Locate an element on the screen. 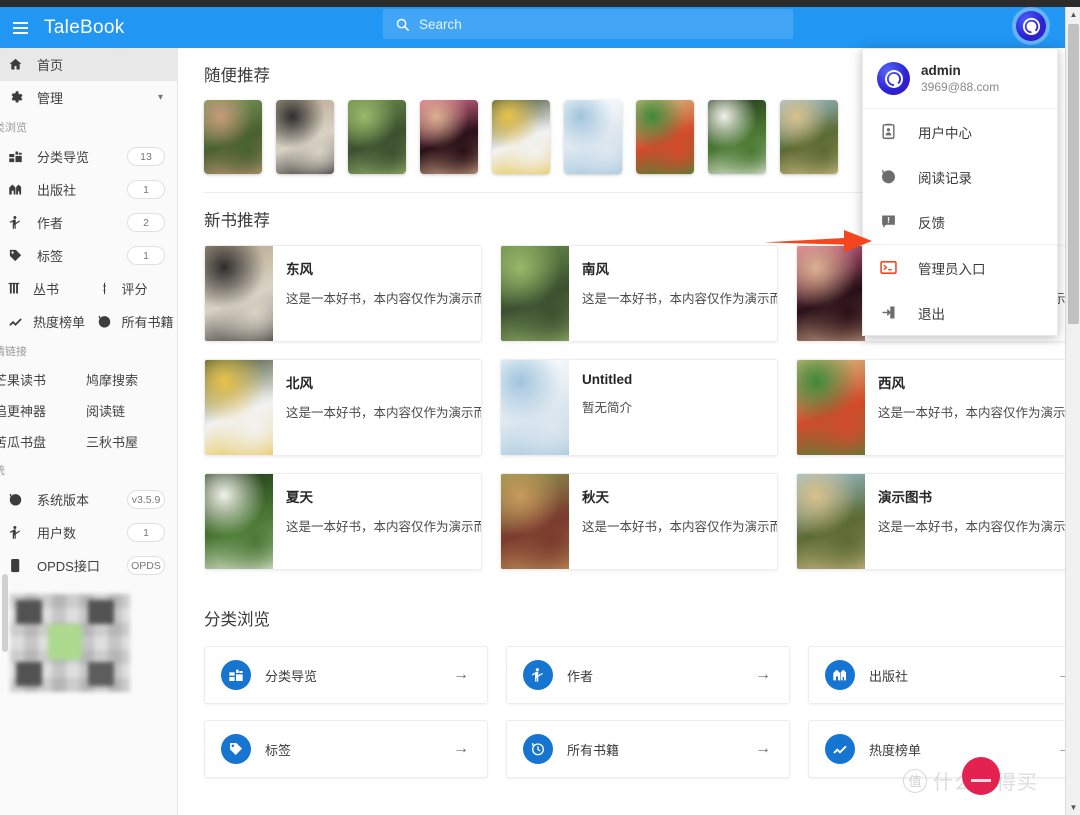 This screenshot has height=815, width=1080. white-flower-thumb is located at coordinates (737, 137).